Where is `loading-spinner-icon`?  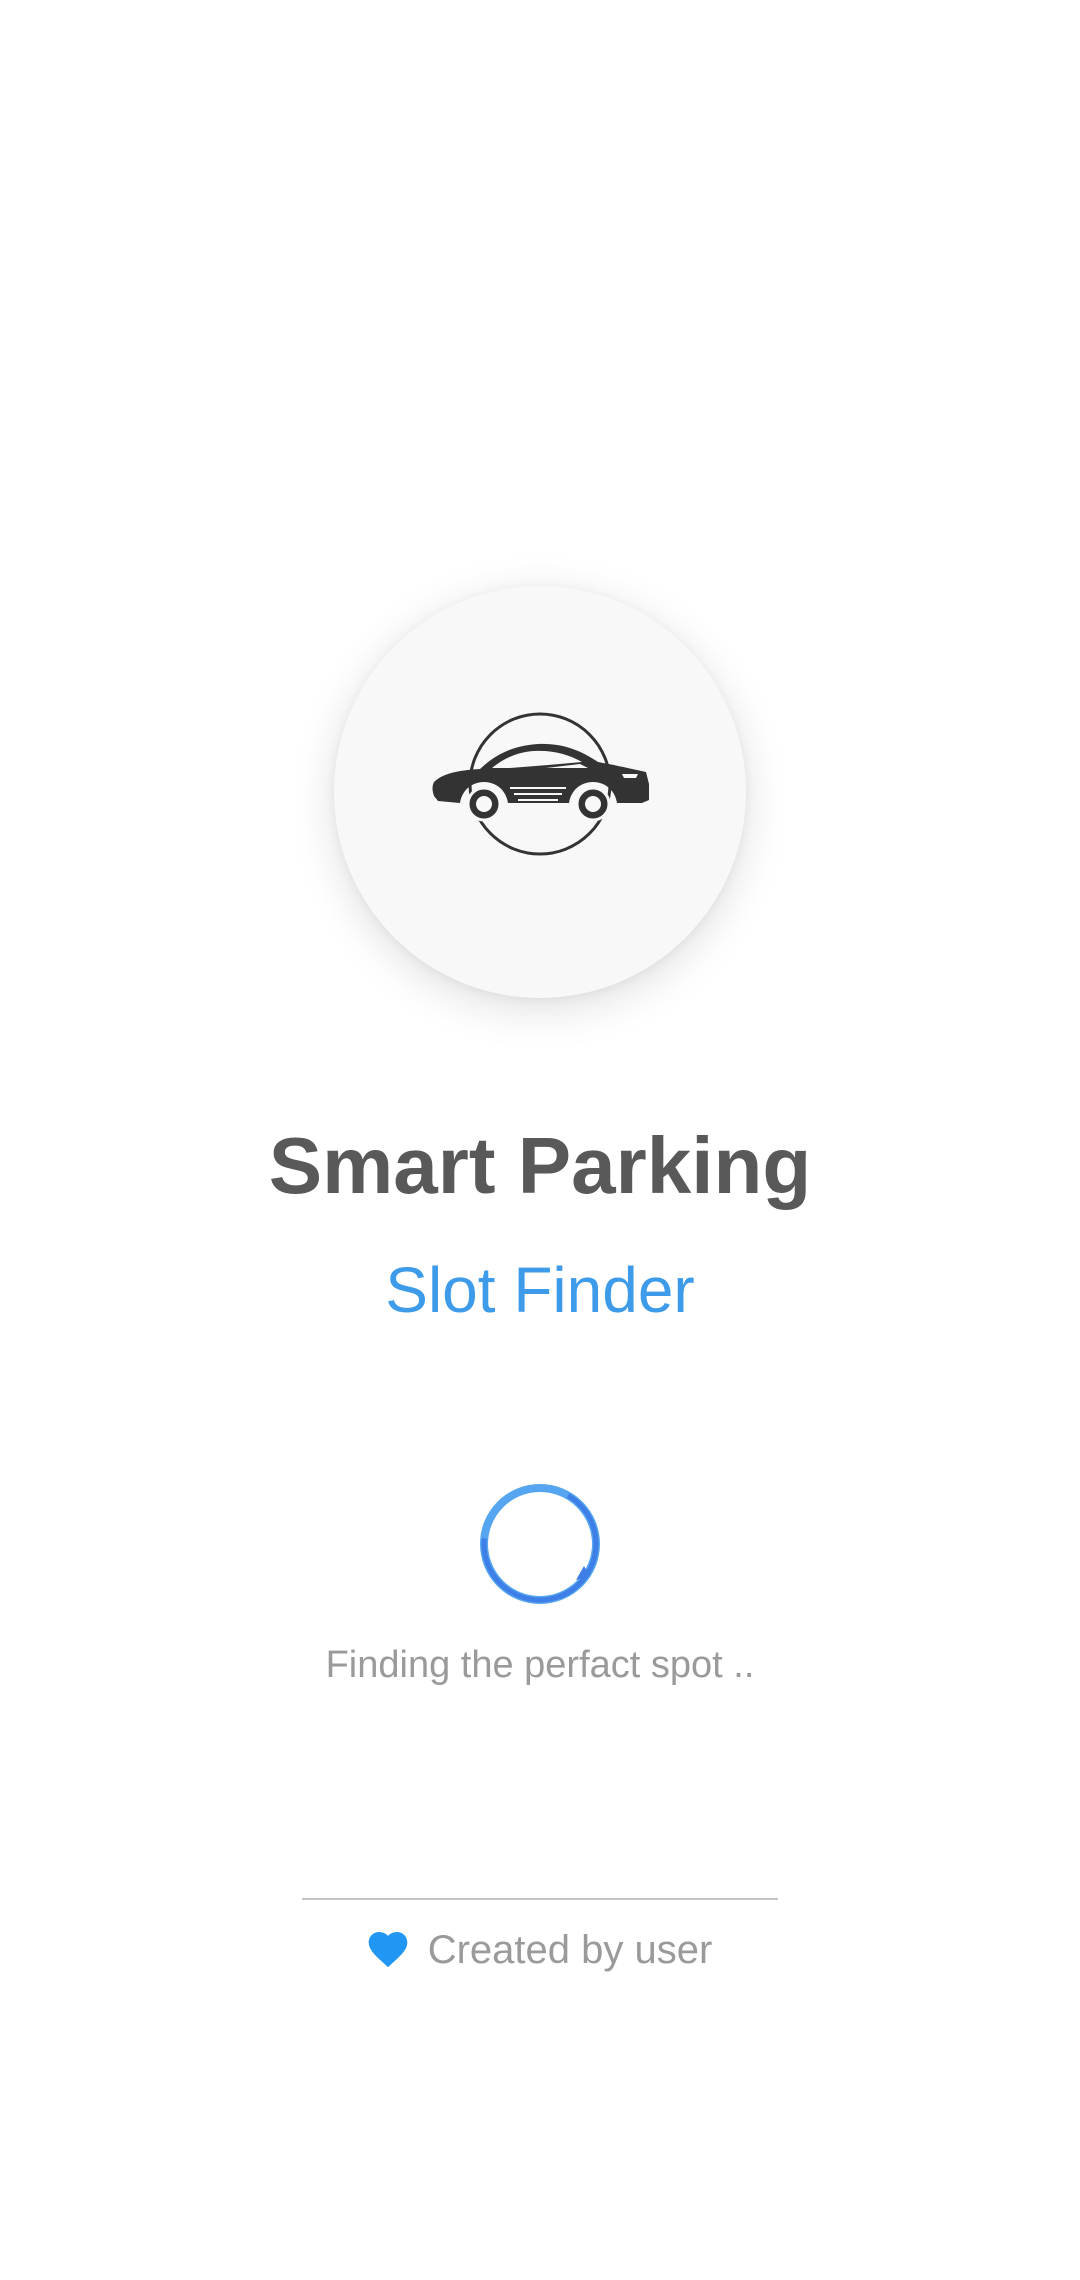 loading-spinner-icon is located at coordinates (540, 1544).